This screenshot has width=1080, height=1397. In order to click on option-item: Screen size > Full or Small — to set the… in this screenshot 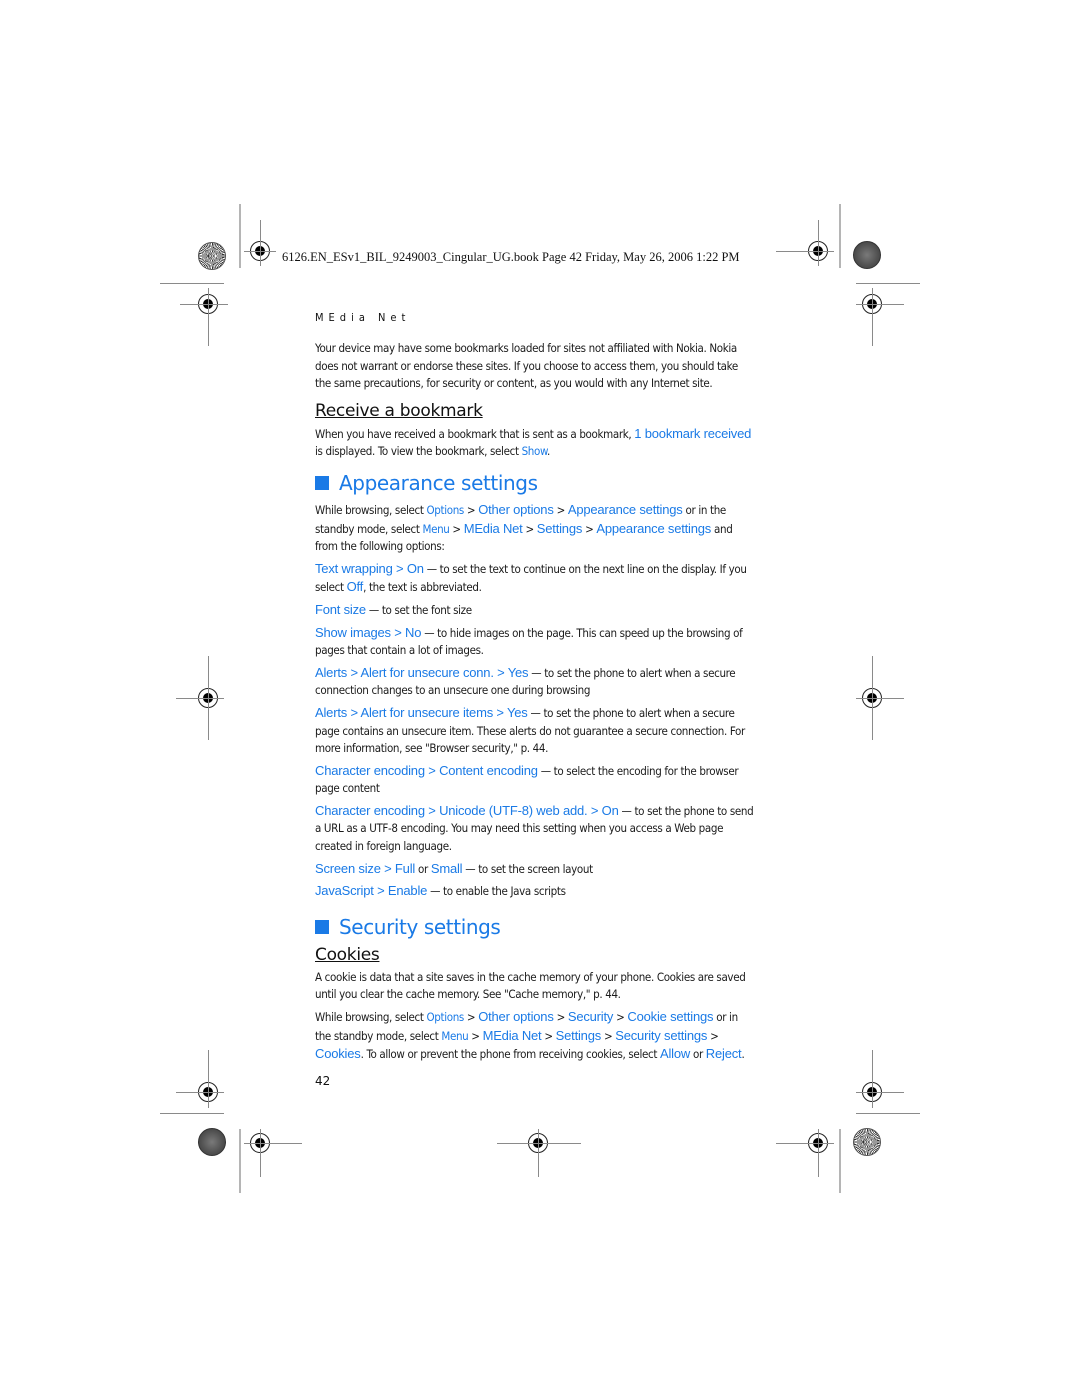, I will do `click(535, 869)`.